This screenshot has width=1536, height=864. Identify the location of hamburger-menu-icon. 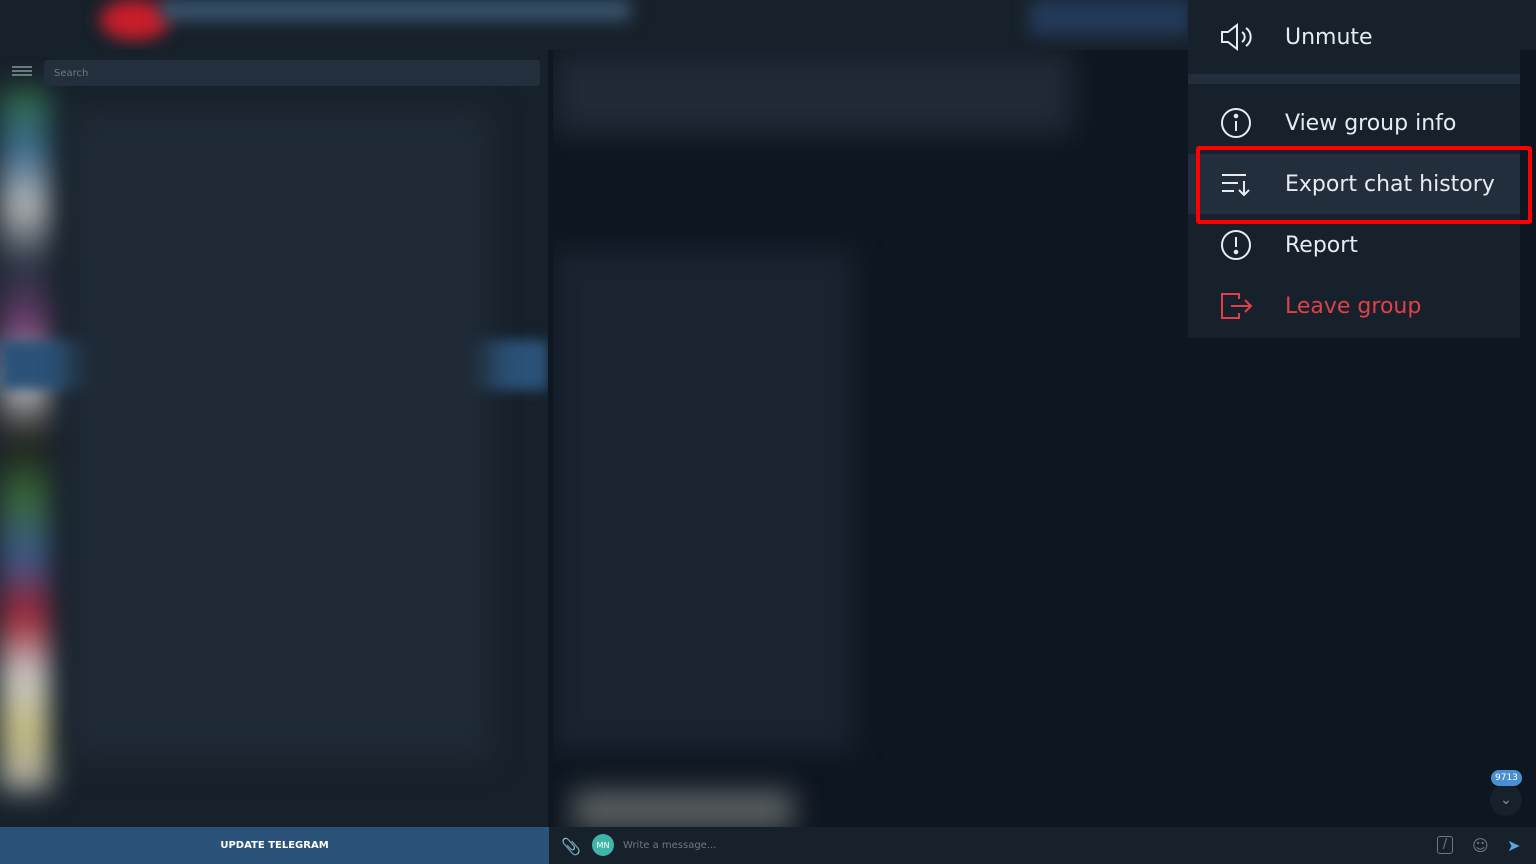
(22, 72).